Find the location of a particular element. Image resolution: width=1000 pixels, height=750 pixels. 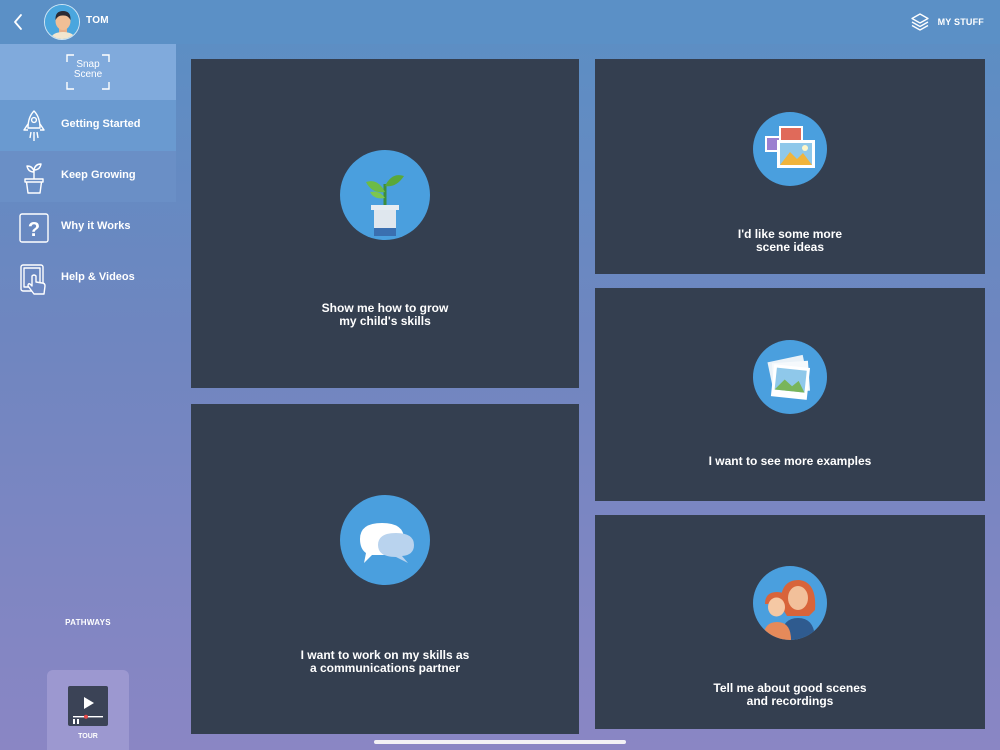

my-stuff-button: MY STUFF is located at coordinates (947, 22).